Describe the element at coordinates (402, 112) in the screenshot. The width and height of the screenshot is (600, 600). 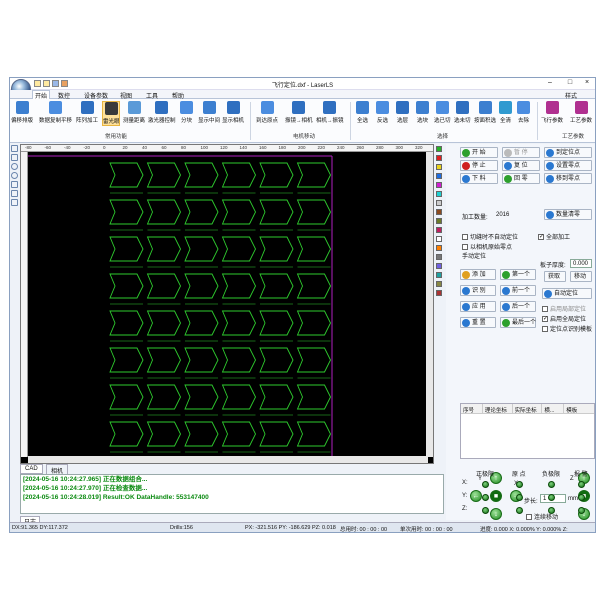
I see `select-layer-button: 选层` at that location.